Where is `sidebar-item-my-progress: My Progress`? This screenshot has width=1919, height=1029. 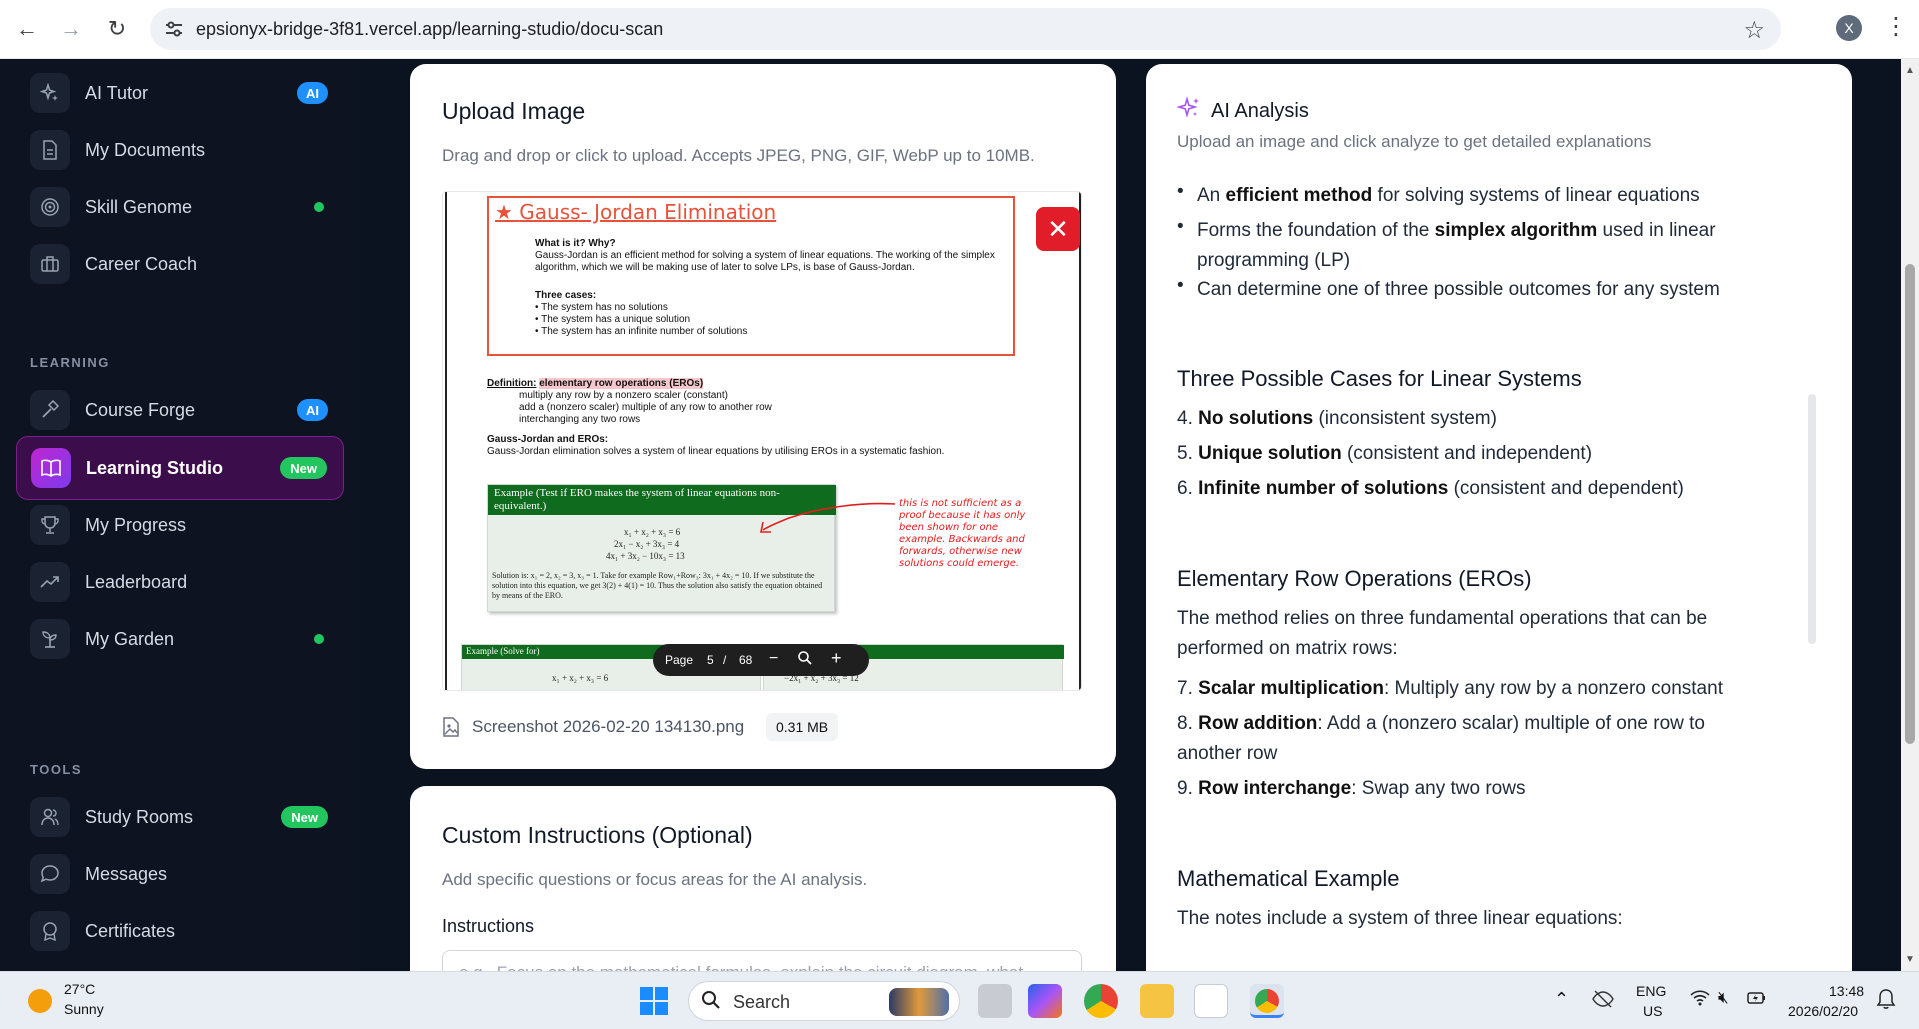 sidebar-item-my-progress: My Progress is located at coordinates (180, 525).